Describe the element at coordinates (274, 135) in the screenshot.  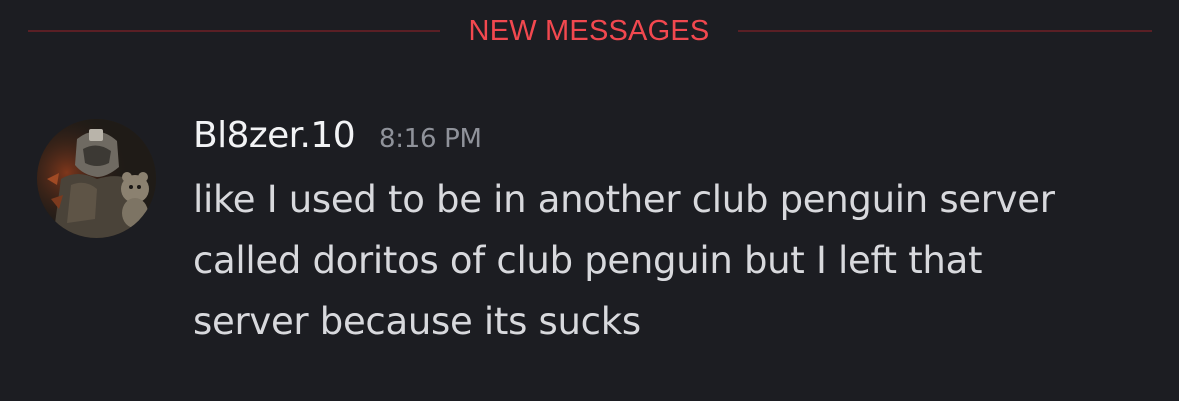
I see `username: Bl8zer.10` at that location.